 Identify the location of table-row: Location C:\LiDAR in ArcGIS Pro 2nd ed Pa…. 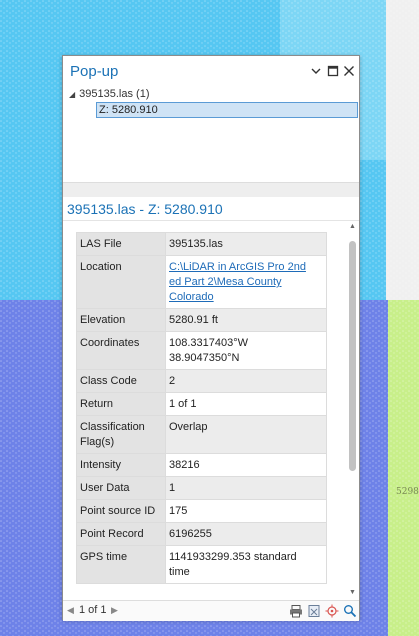
(201, 282).